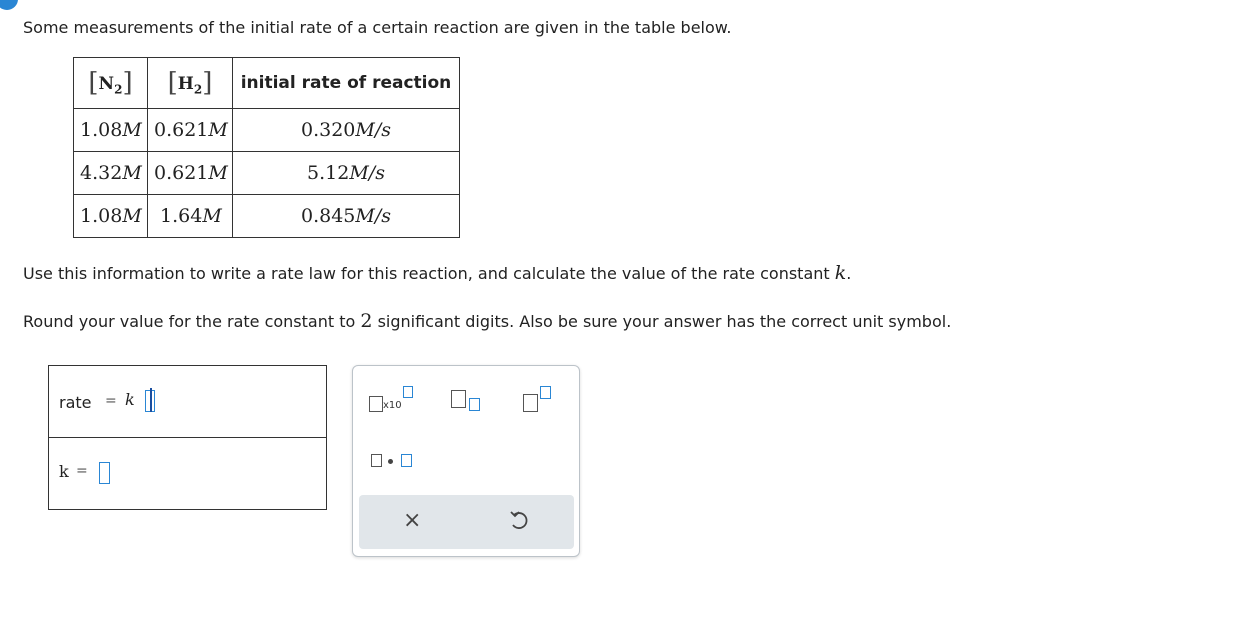 Image resolution: width=1233 pixels, height=642 pixels. What do you see at coordinates (187, 473) in the screenshot?
I see `k-value-row: k =` at bounding box center [187, 473].